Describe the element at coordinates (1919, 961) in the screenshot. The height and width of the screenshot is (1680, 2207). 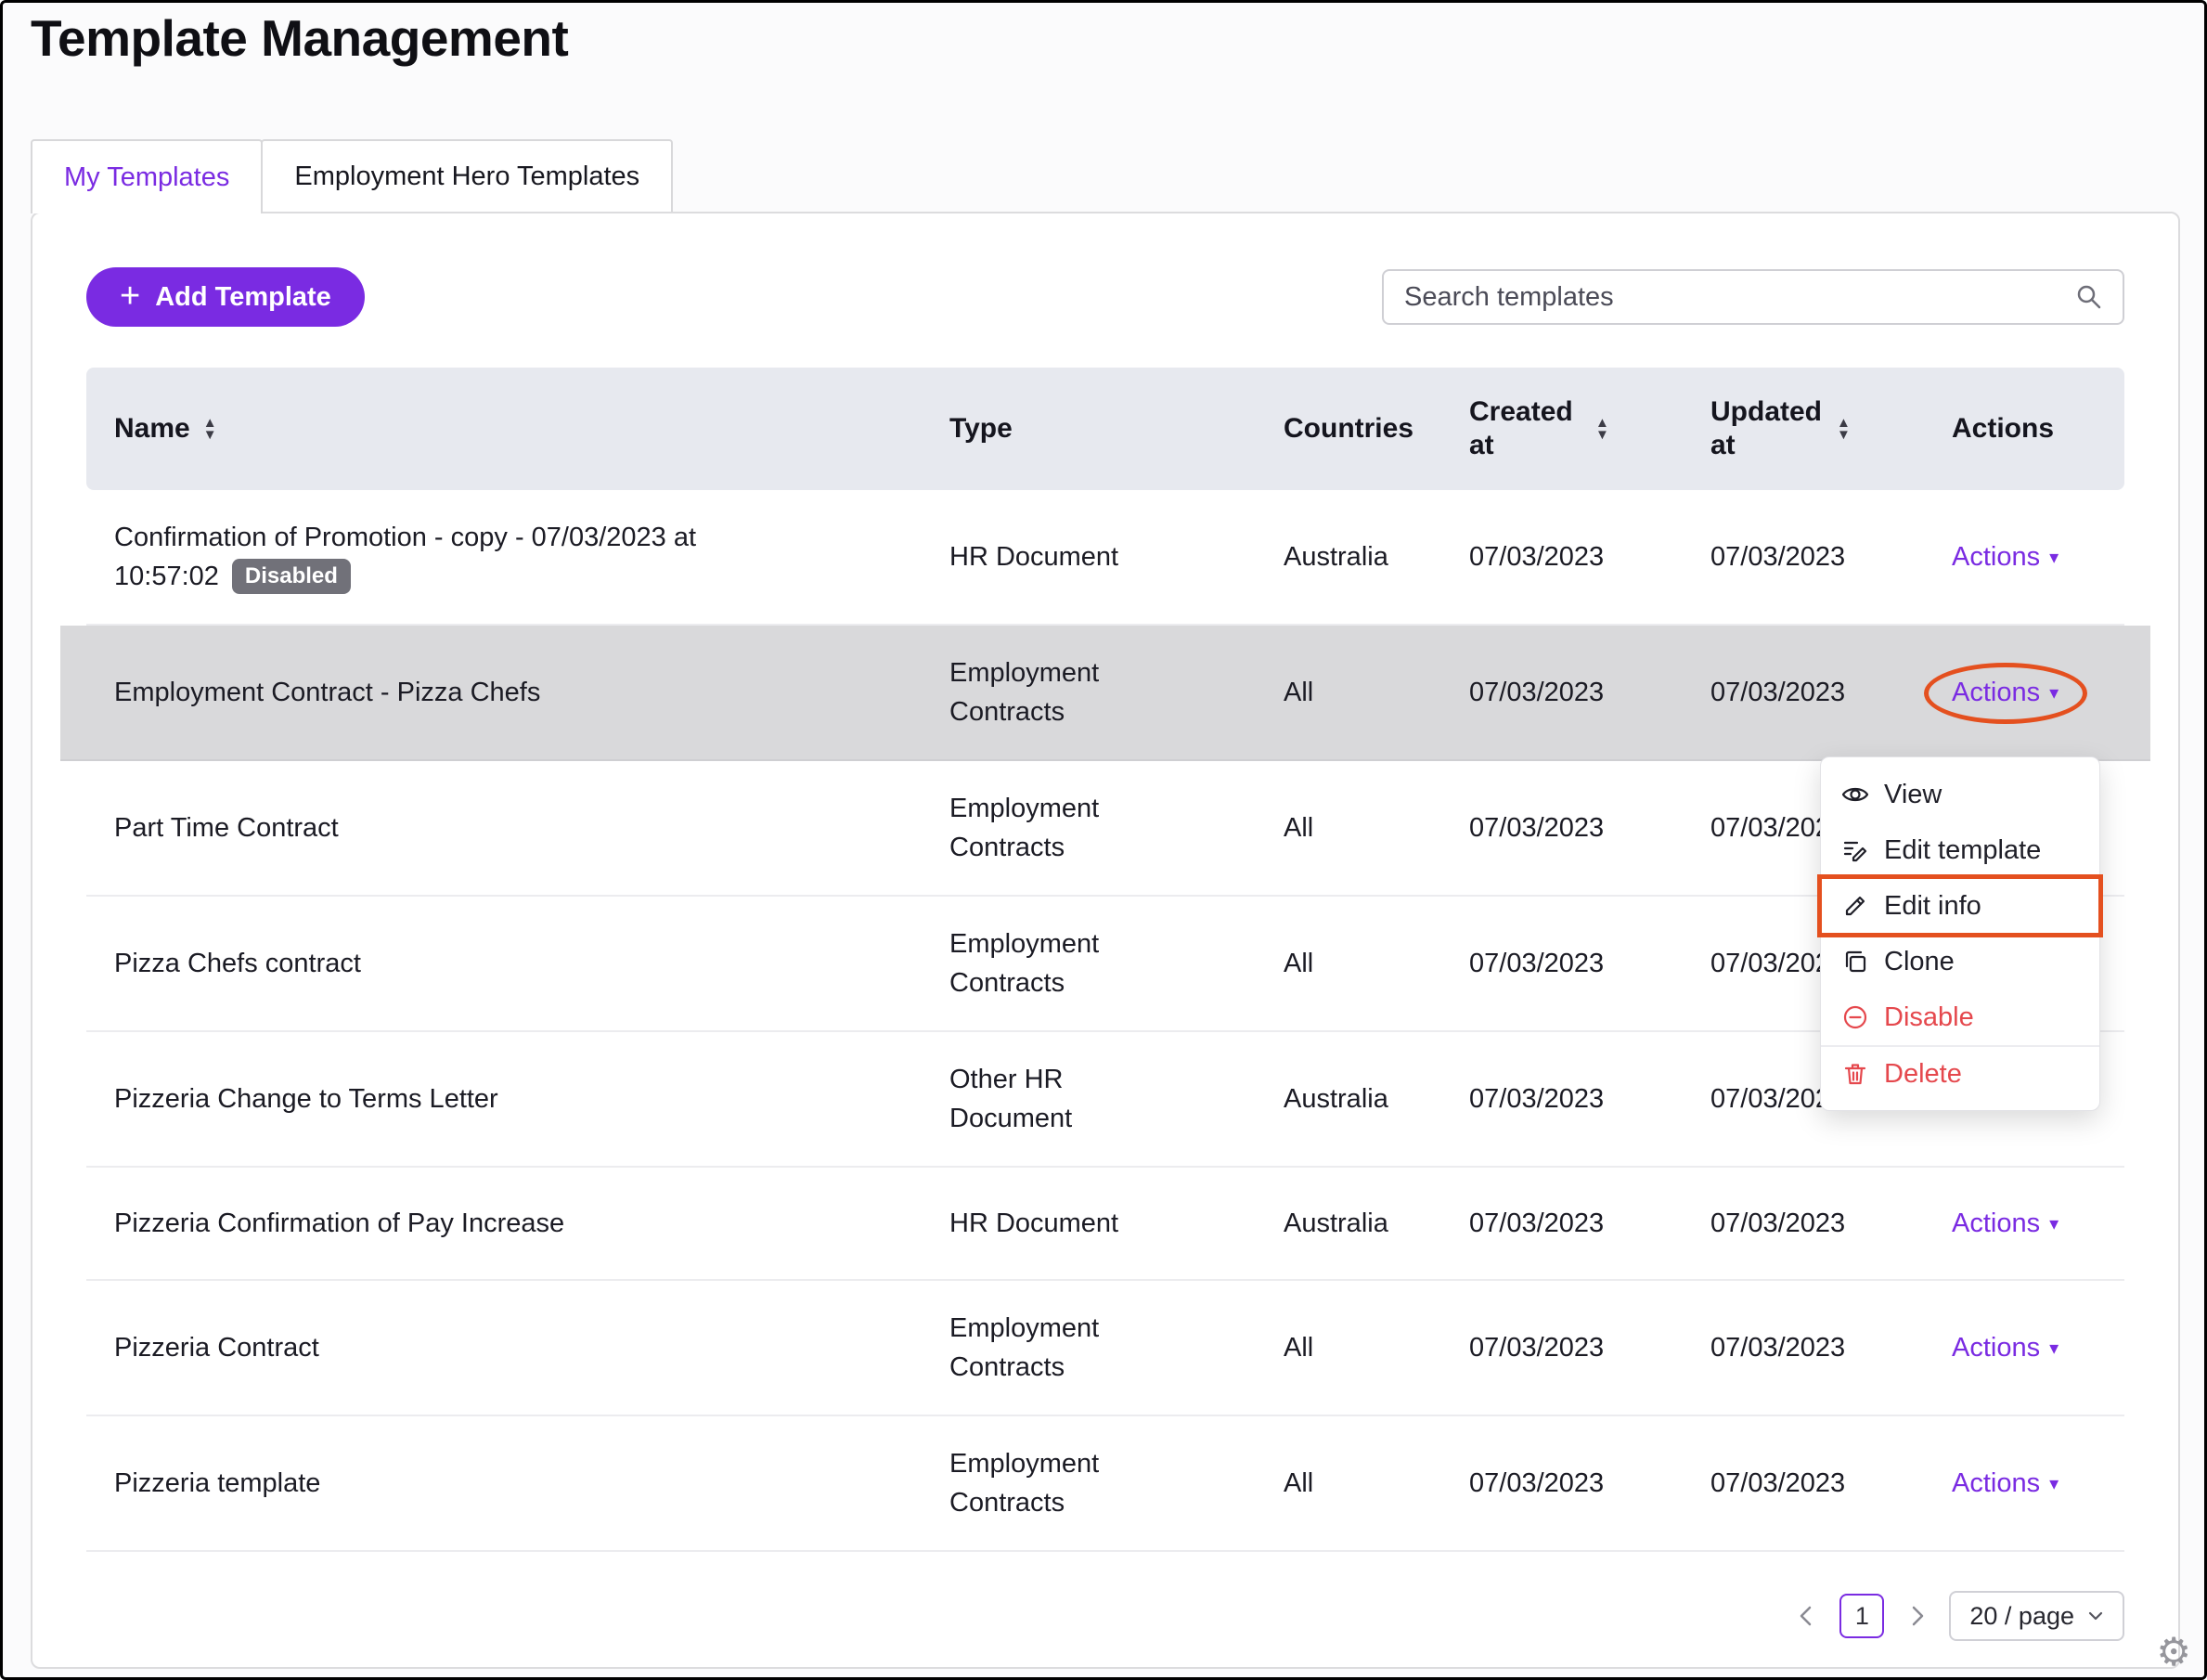
I see `menu-item-label: Clone` at that location.